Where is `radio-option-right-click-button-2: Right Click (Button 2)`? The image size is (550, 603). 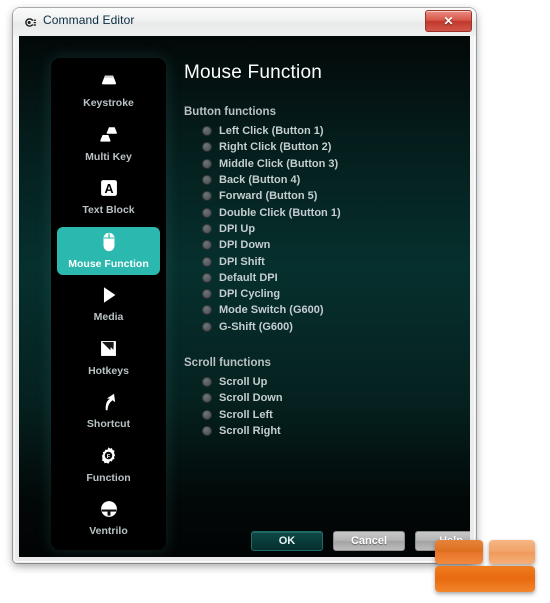
radio-option-right-click-button-2: Right Click (Button 2) is located at coordinates (319, 147).